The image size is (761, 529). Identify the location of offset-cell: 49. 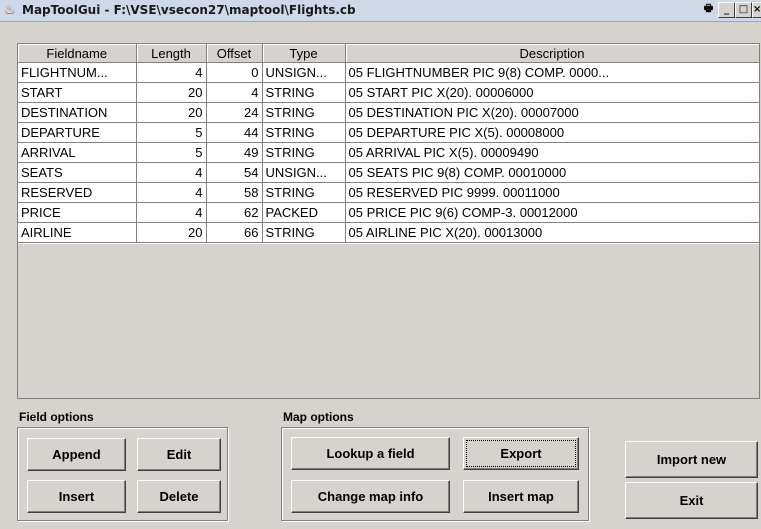
(234, 152).